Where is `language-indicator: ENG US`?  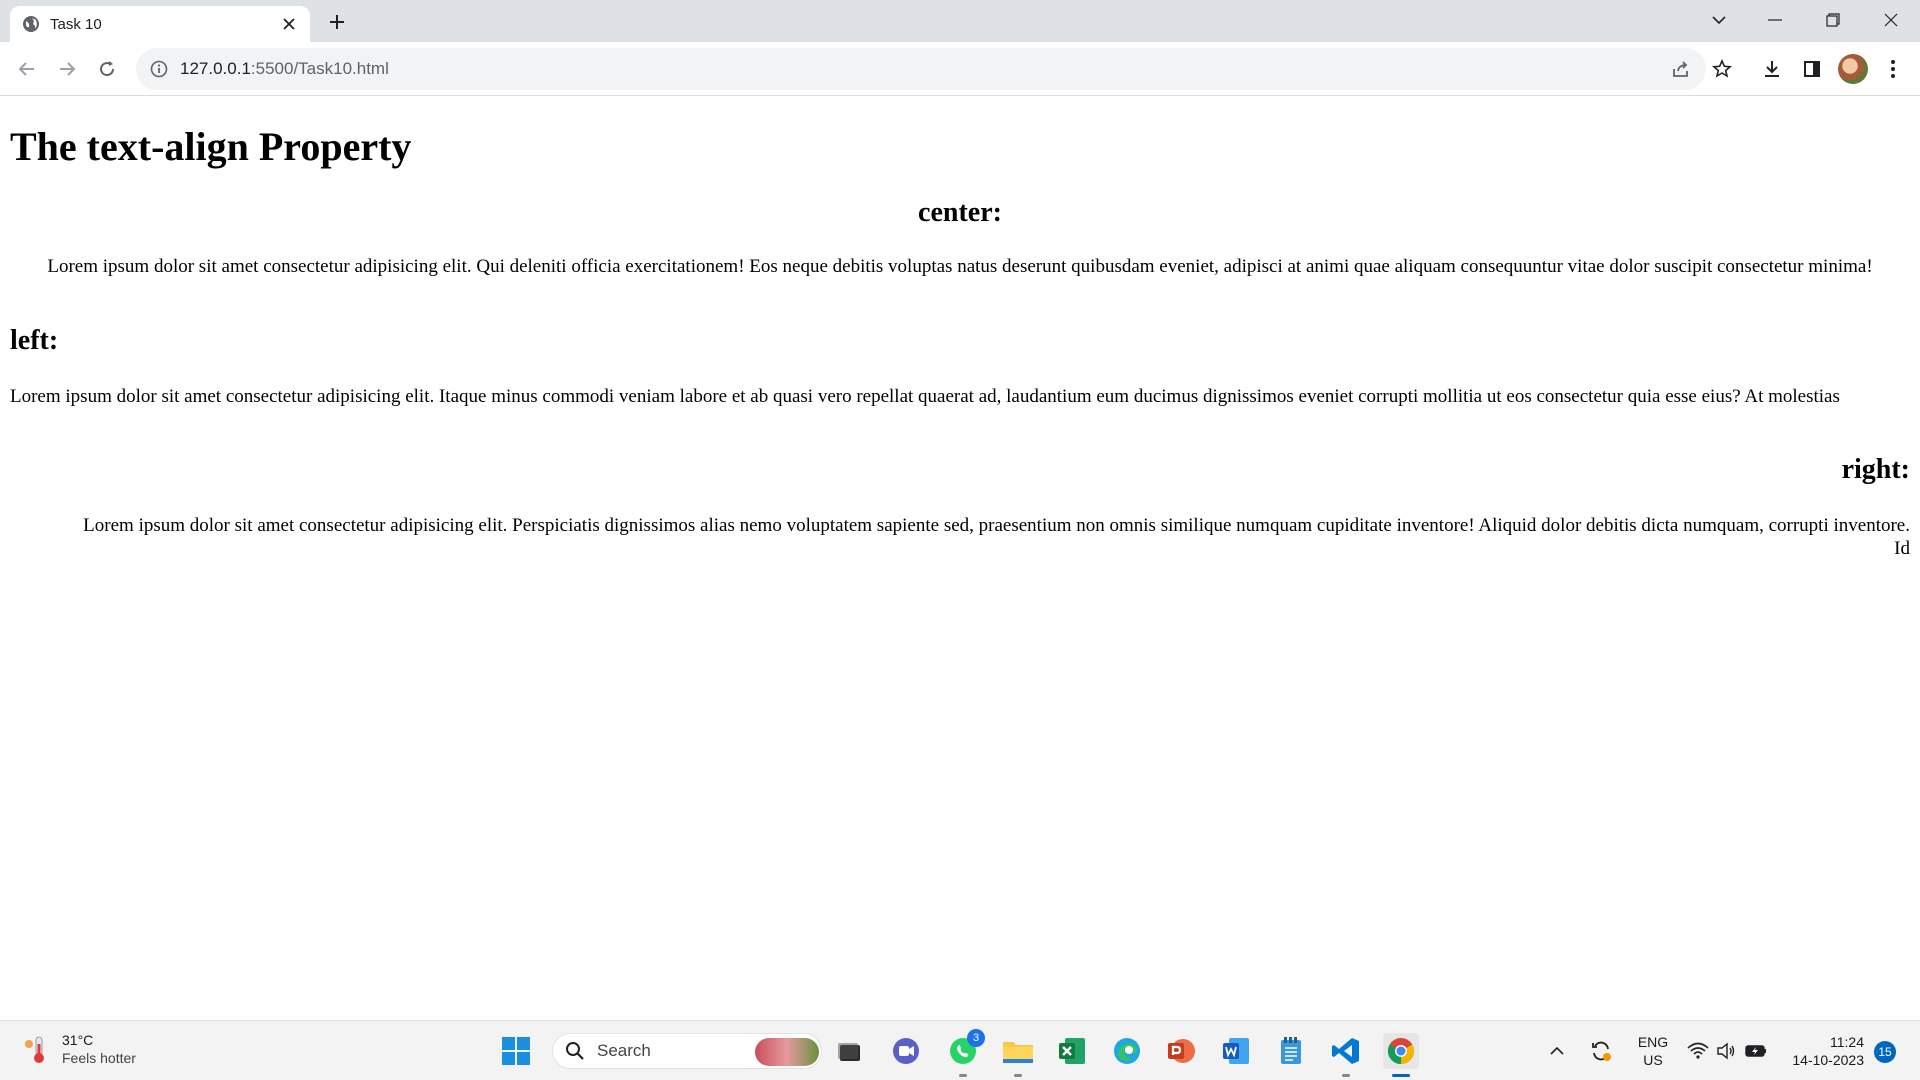 language-indicator: ENG US is located at coordinates (1653, 1051).